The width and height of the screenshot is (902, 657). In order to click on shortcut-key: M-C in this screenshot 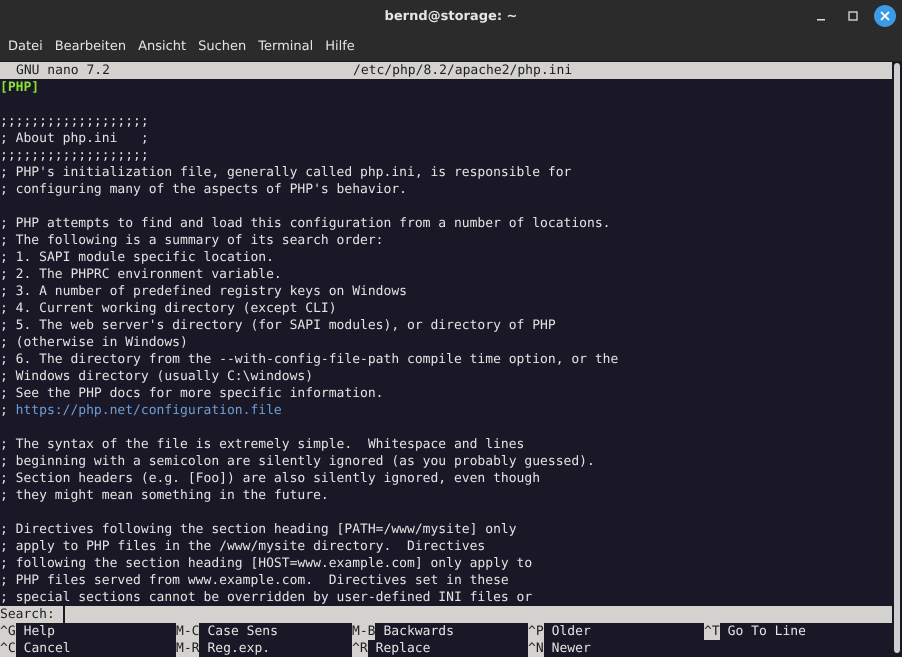, I will do `click(188, 631)`.